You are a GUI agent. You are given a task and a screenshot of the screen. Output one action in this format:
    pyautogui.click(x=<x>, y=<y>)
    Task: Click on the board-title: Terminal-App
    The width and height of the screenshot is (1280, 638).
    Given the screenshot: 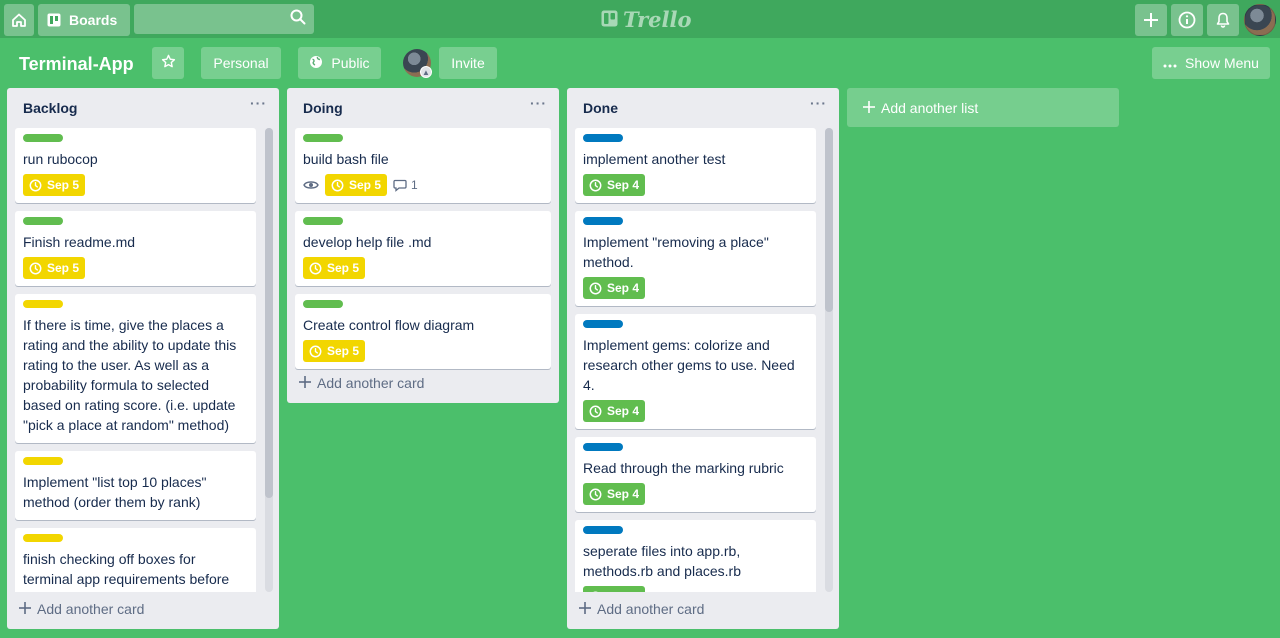 What is the action you would take?
    pyautogui.click(x=76, y=64)
    